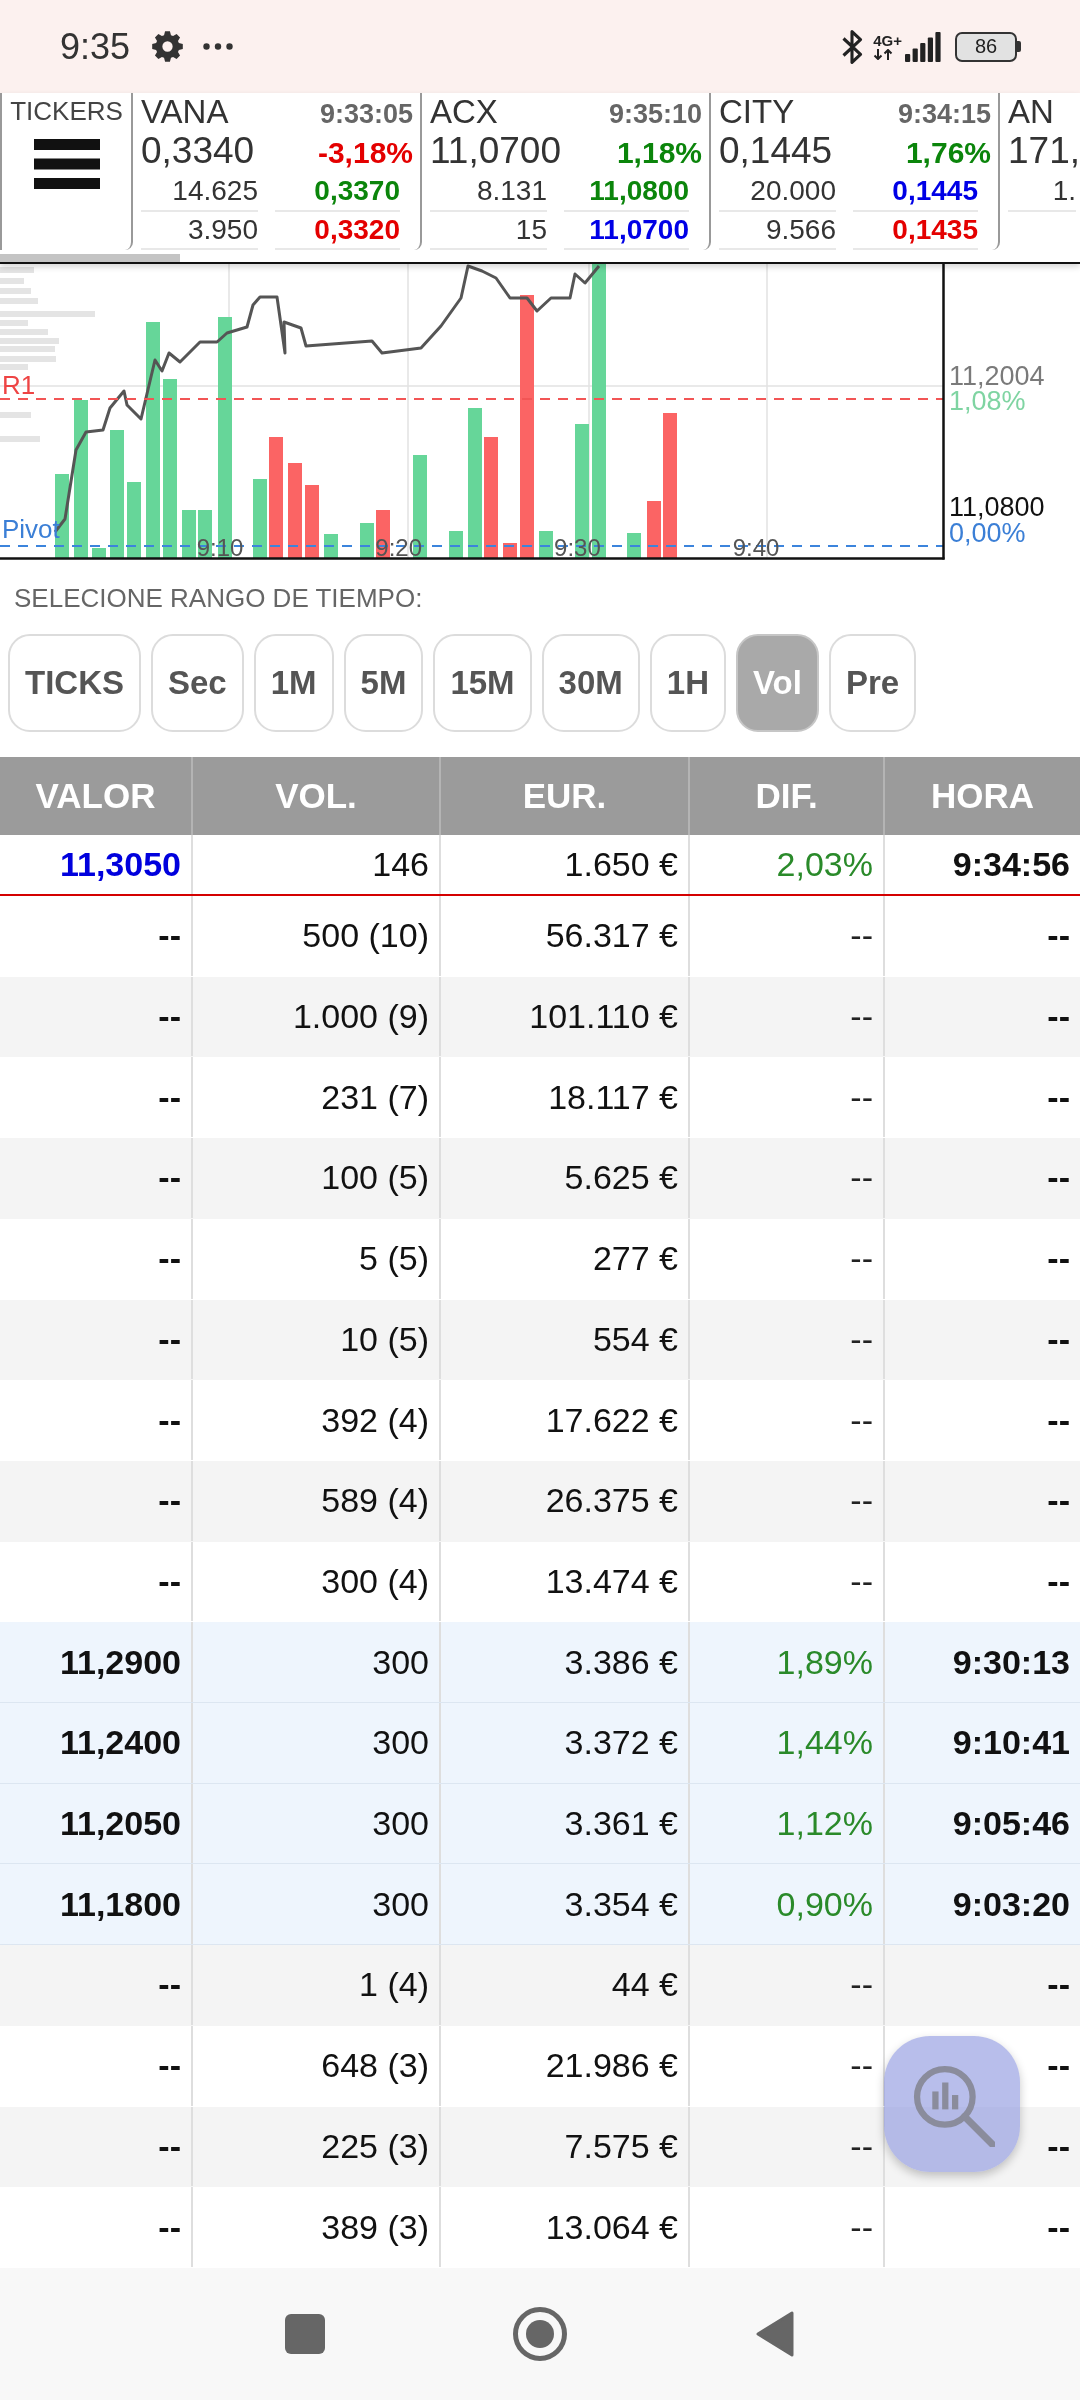 The image size is (1080, 2400). Describe the element at coordinates (400, 864) in the screenshot. I see `table-cell: 146` at that location.